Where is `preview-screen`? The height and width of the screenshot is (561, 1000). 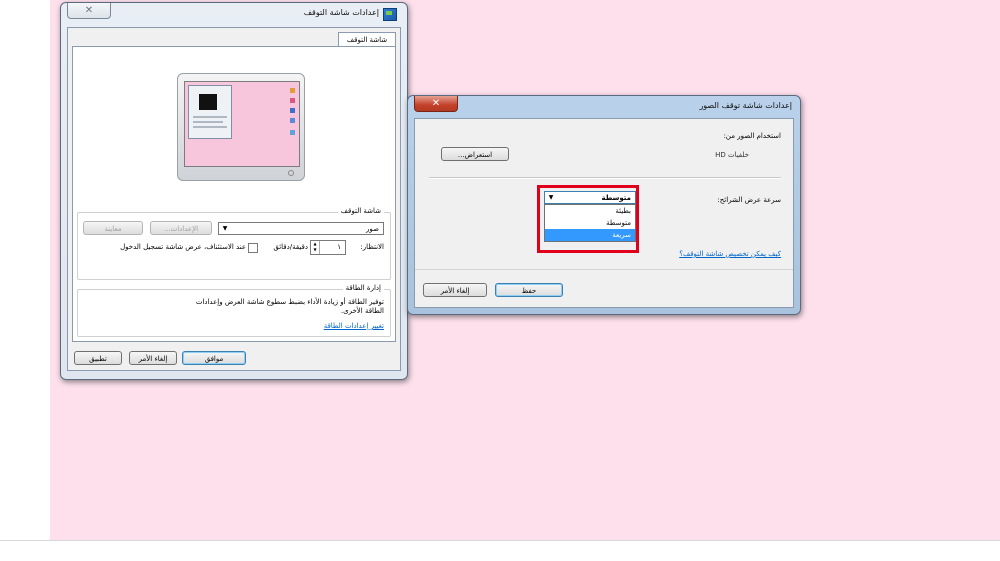 preview-screen is located at coordinates (242, 124).